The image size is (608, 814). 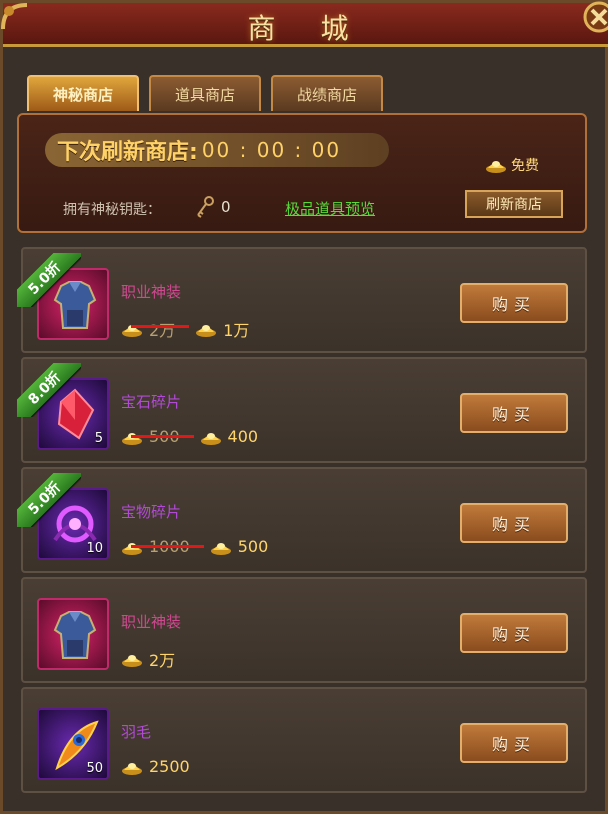 What do you see at coordinates (98, 438) in the screenshot?
I see `item-count: 5` at bounding box center [98, 438].